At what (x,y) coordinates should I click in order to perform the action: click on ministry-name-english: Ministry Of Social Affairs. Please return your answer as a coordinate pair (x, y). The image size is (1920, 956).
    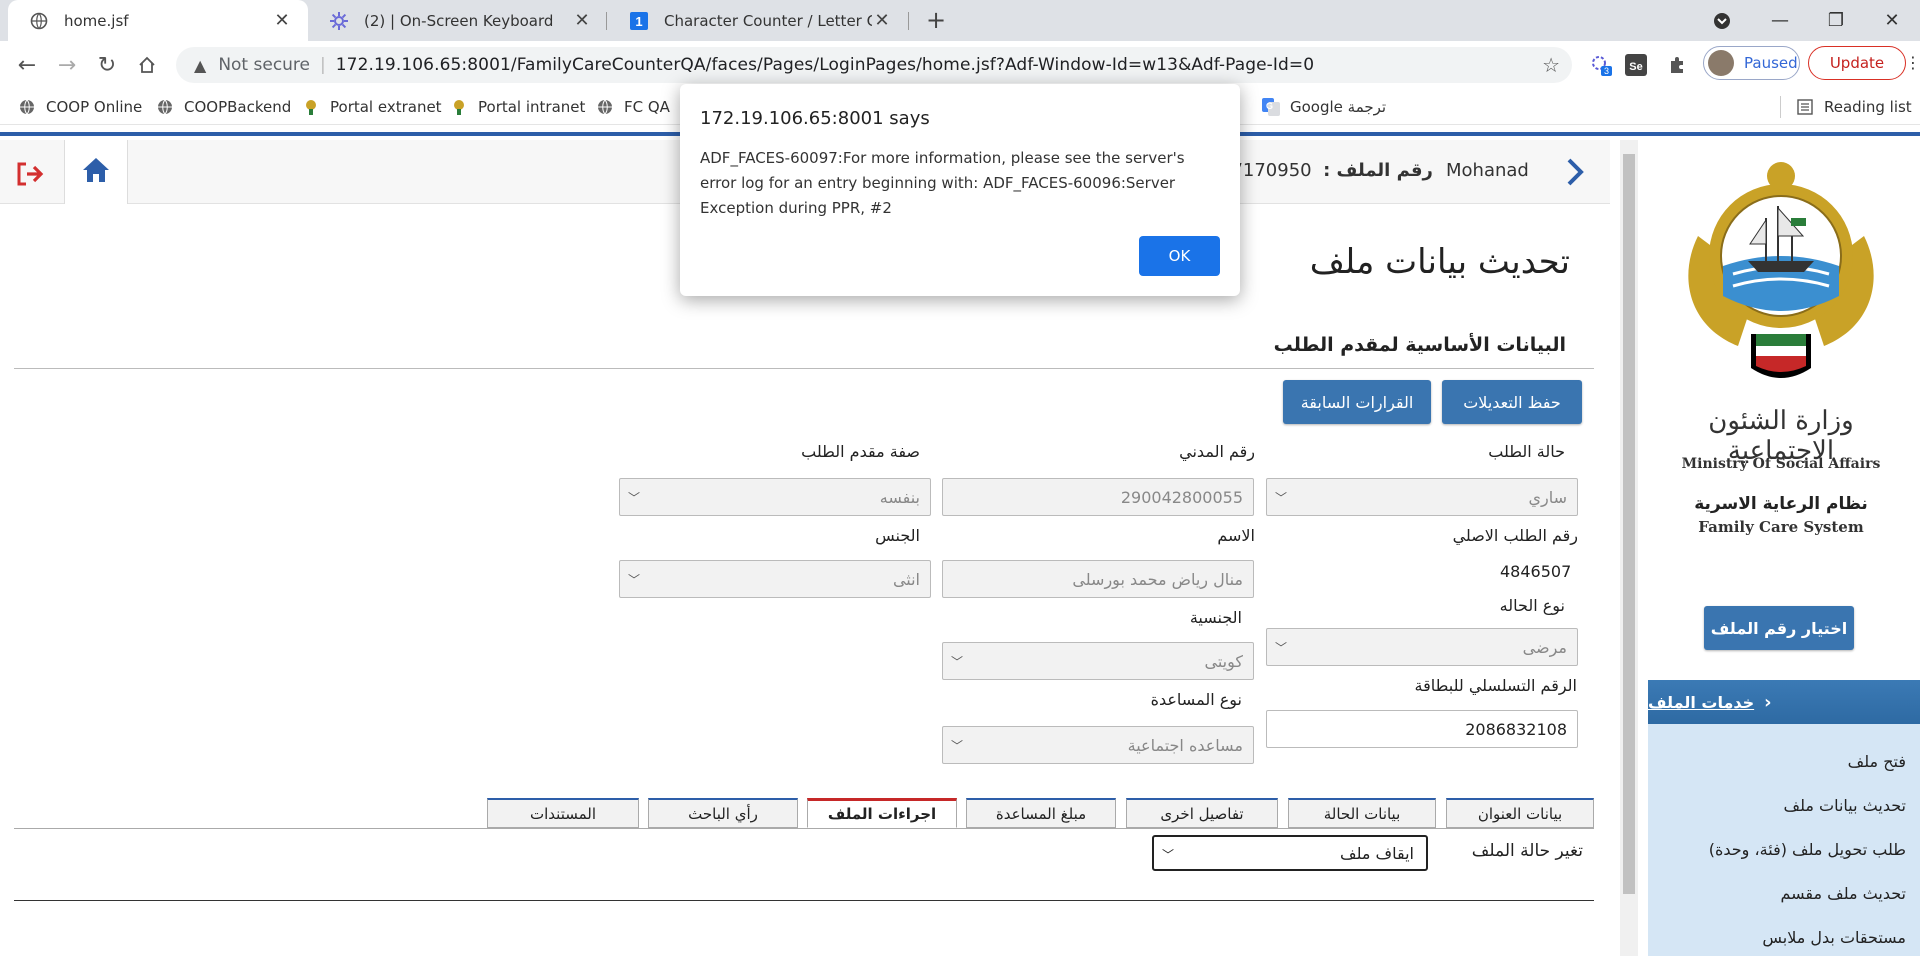
    Looking at the image, I should click on (1781, 464).